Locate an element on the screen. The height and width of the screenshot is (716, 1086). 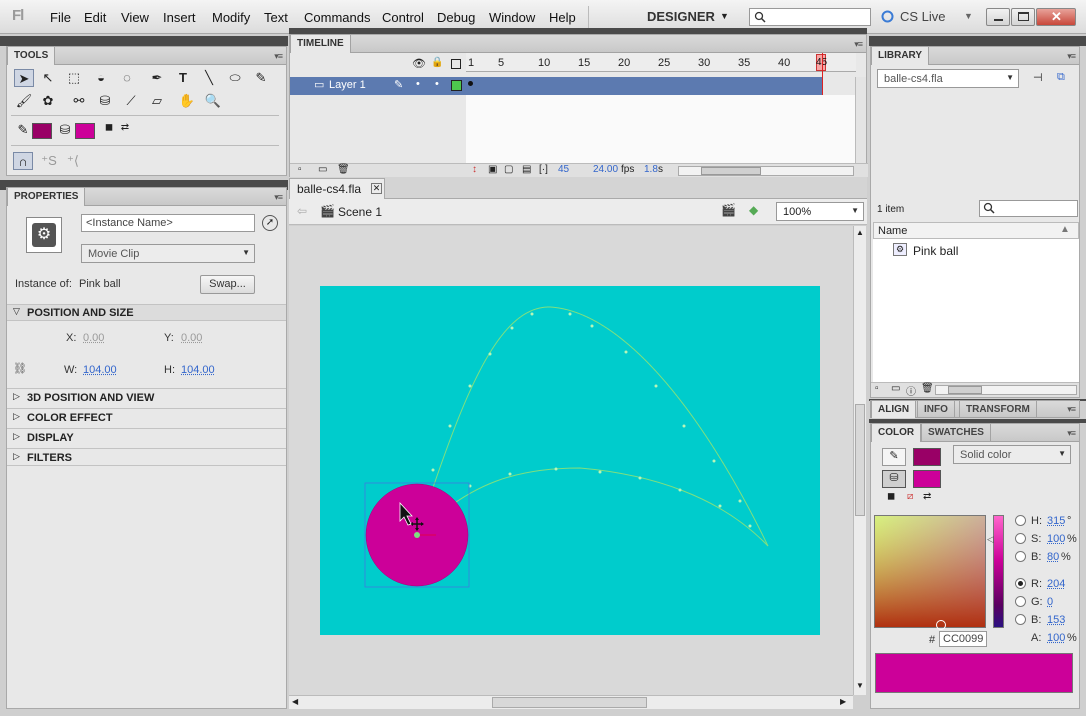
x-value: 0.00 is located at coordinates (93, 338).